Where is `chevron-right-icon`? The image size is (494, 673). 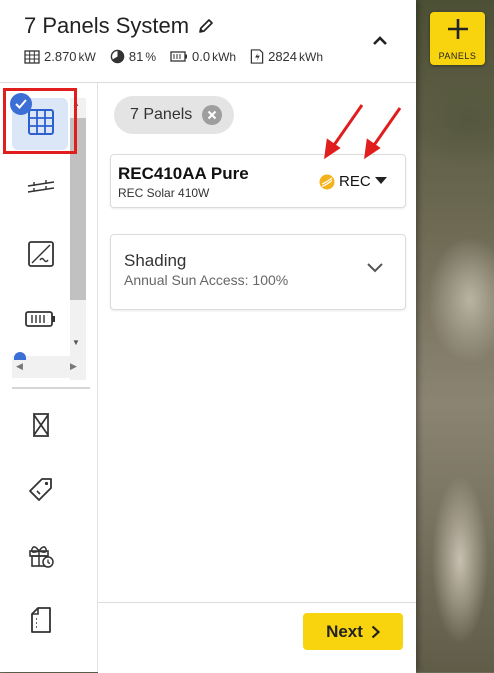 chevron-right-icon is located at coordinates (375, 631).